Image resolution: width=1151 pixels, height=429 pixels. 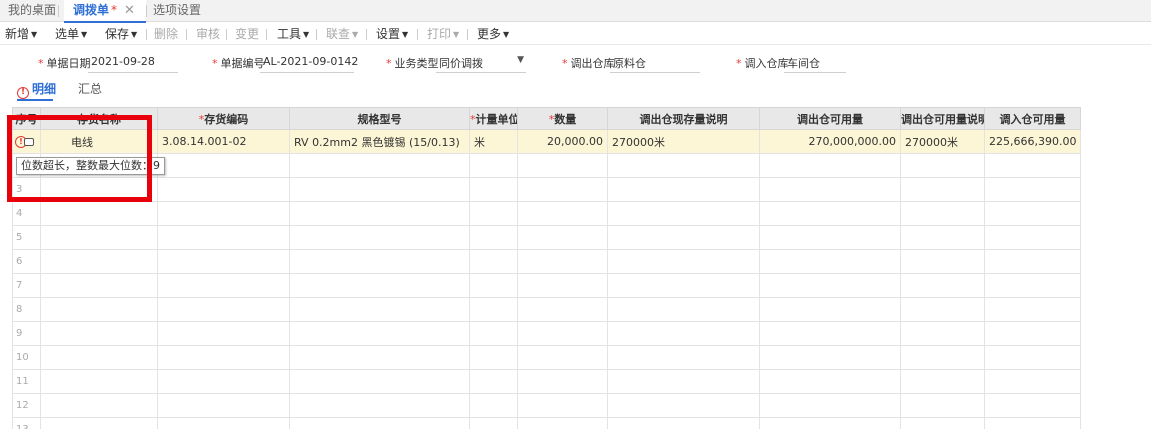 I want to click on tools-button: 工具 ▼, so click(x=293, y=34).